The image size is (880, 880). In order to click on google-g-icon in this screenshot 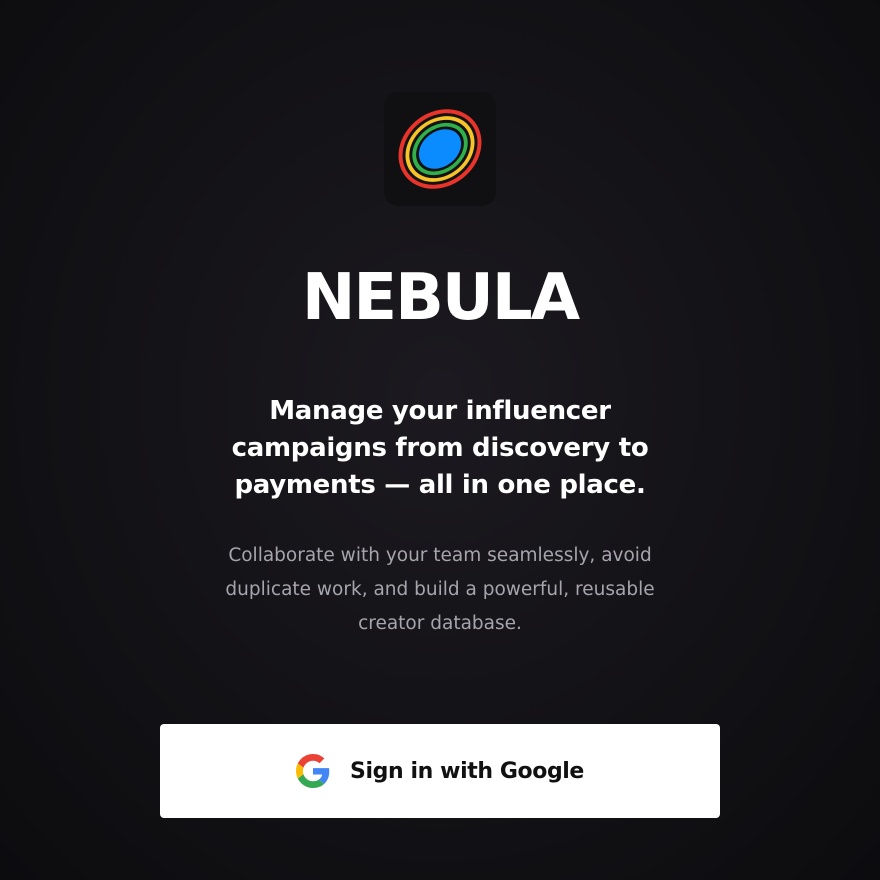, I will do `click(313, 771)`.